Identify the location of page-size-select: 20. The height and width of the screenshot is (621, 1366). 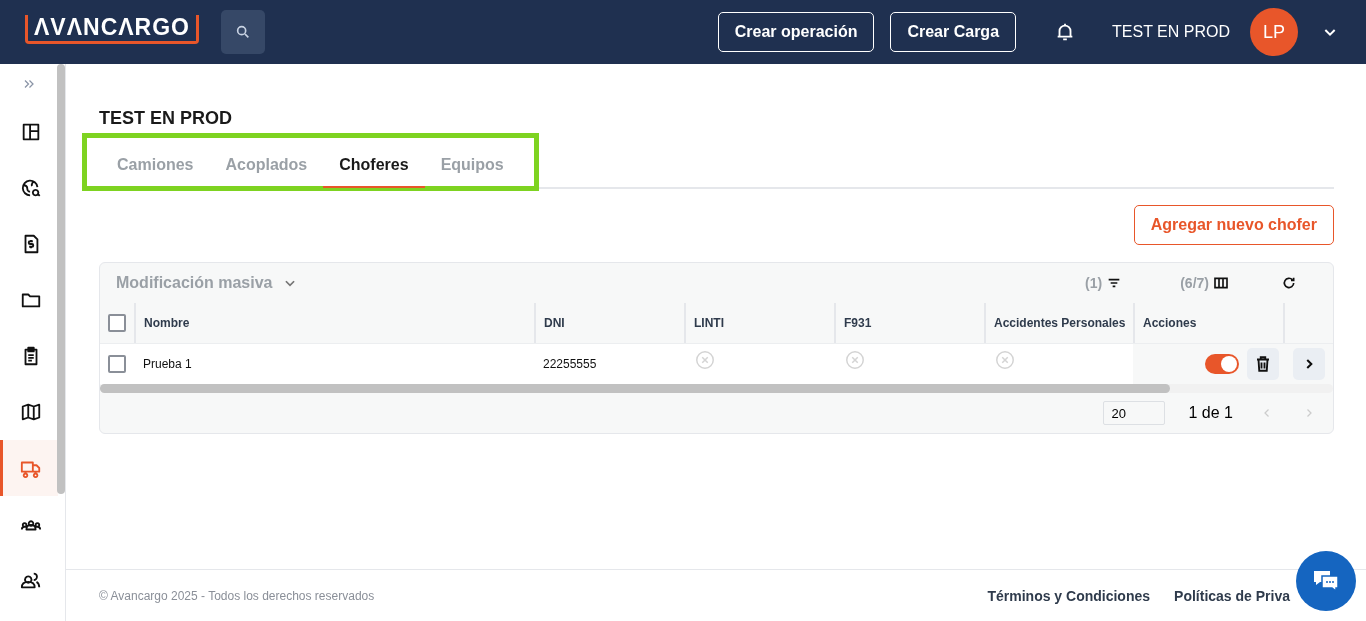
(1133, 413).